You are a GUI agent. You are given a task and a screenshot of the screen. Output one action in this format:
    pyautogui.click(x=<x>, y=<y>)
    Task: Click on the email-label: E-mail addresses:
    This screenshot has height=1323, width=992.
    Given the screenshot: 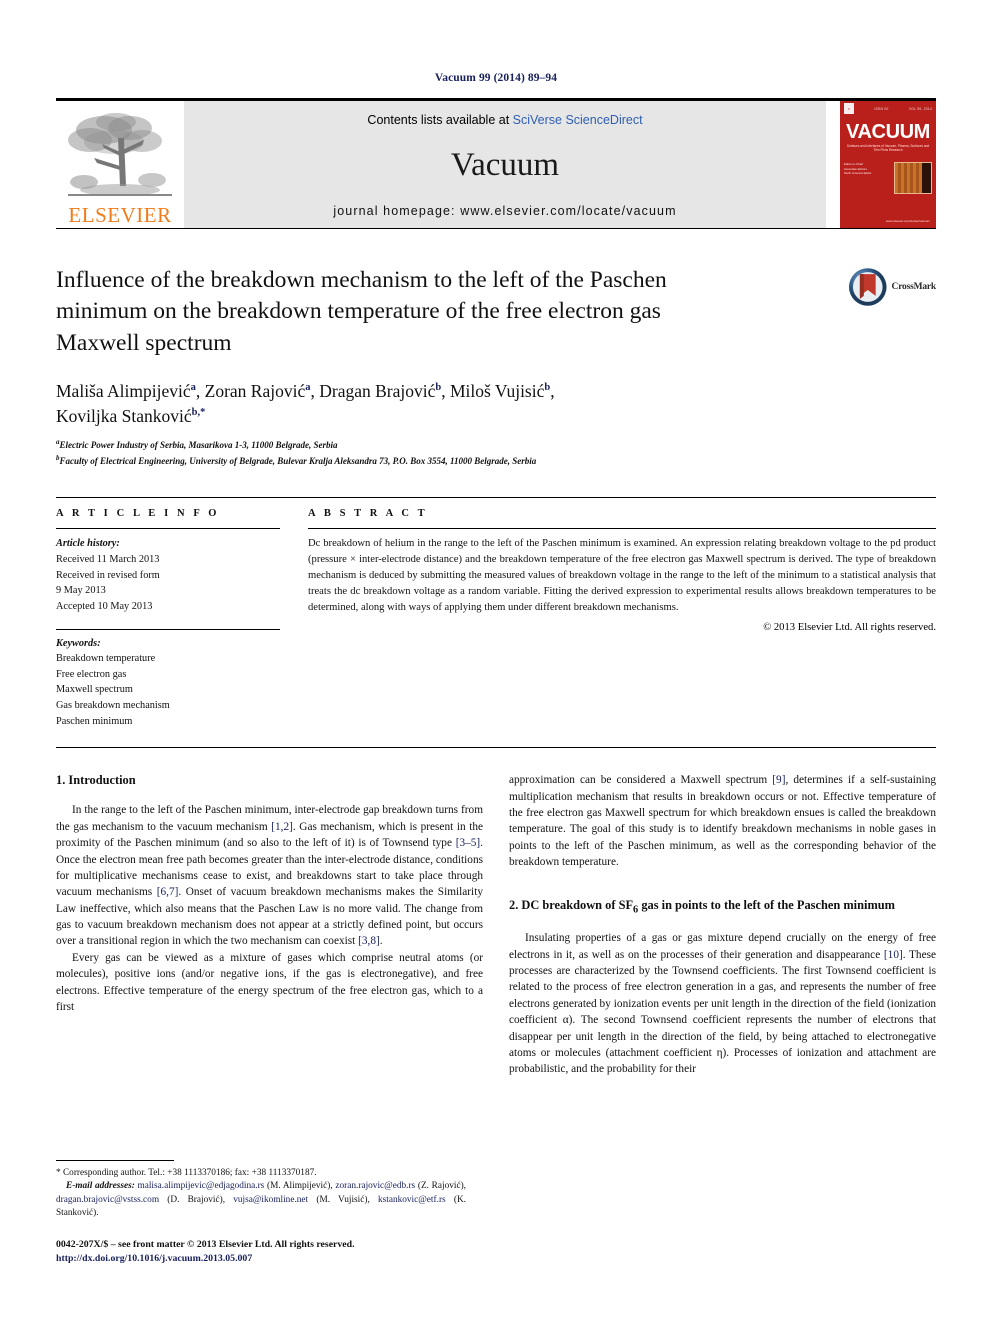 What is the action you would take?
    pyautogui.click(x=100, y=1186)
    